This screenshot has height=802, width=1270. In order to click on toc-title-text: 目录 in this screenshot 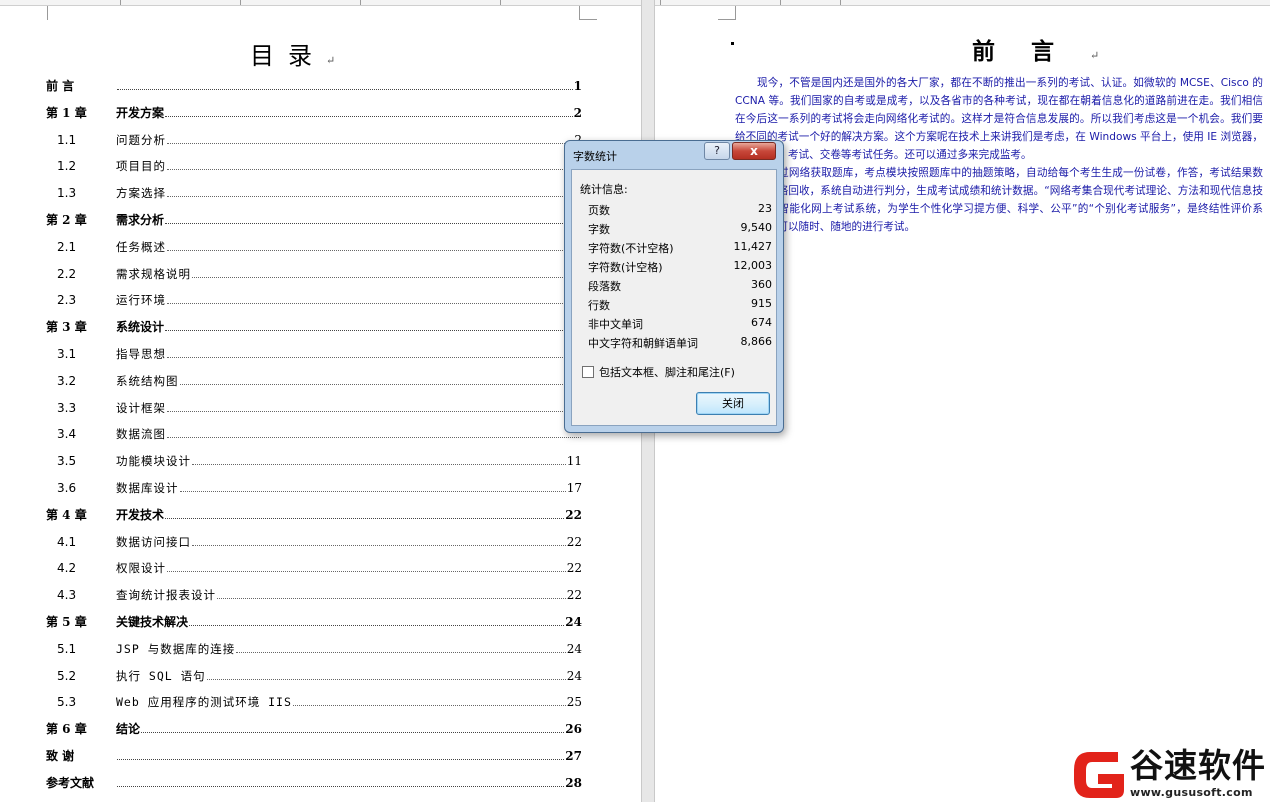, I will do `click(288, 56)`.